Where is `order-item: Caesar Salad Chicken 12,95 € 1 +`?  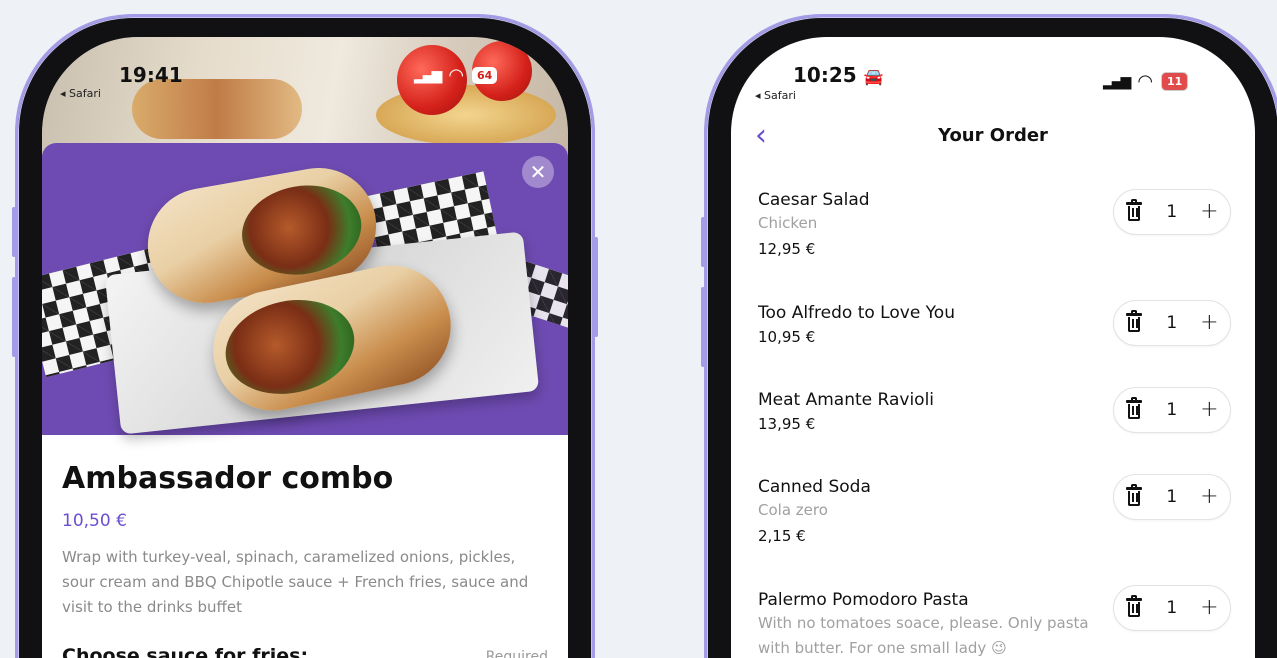
order-item: Caesar Salad Chicken 12,95 € 1 + is located at coordinates (994, 225).